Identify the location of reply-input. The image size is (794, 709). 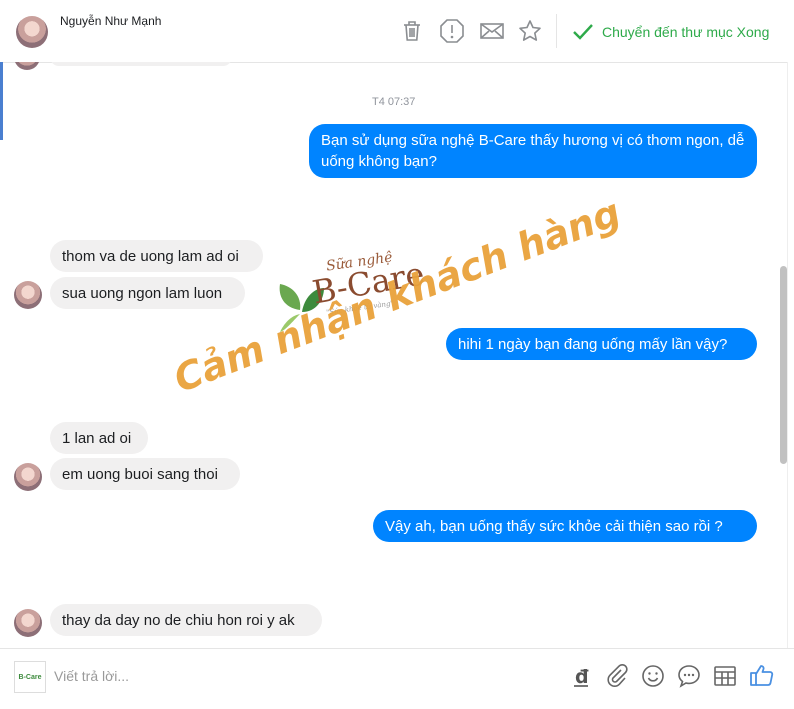
(294, 676).